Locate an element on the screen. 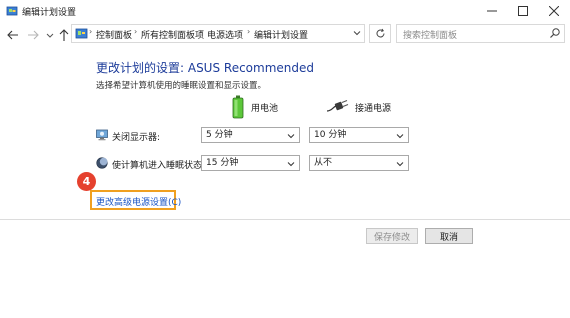  display-off-plugged-select: 10 分钟 is located at coordinates (359, 135).